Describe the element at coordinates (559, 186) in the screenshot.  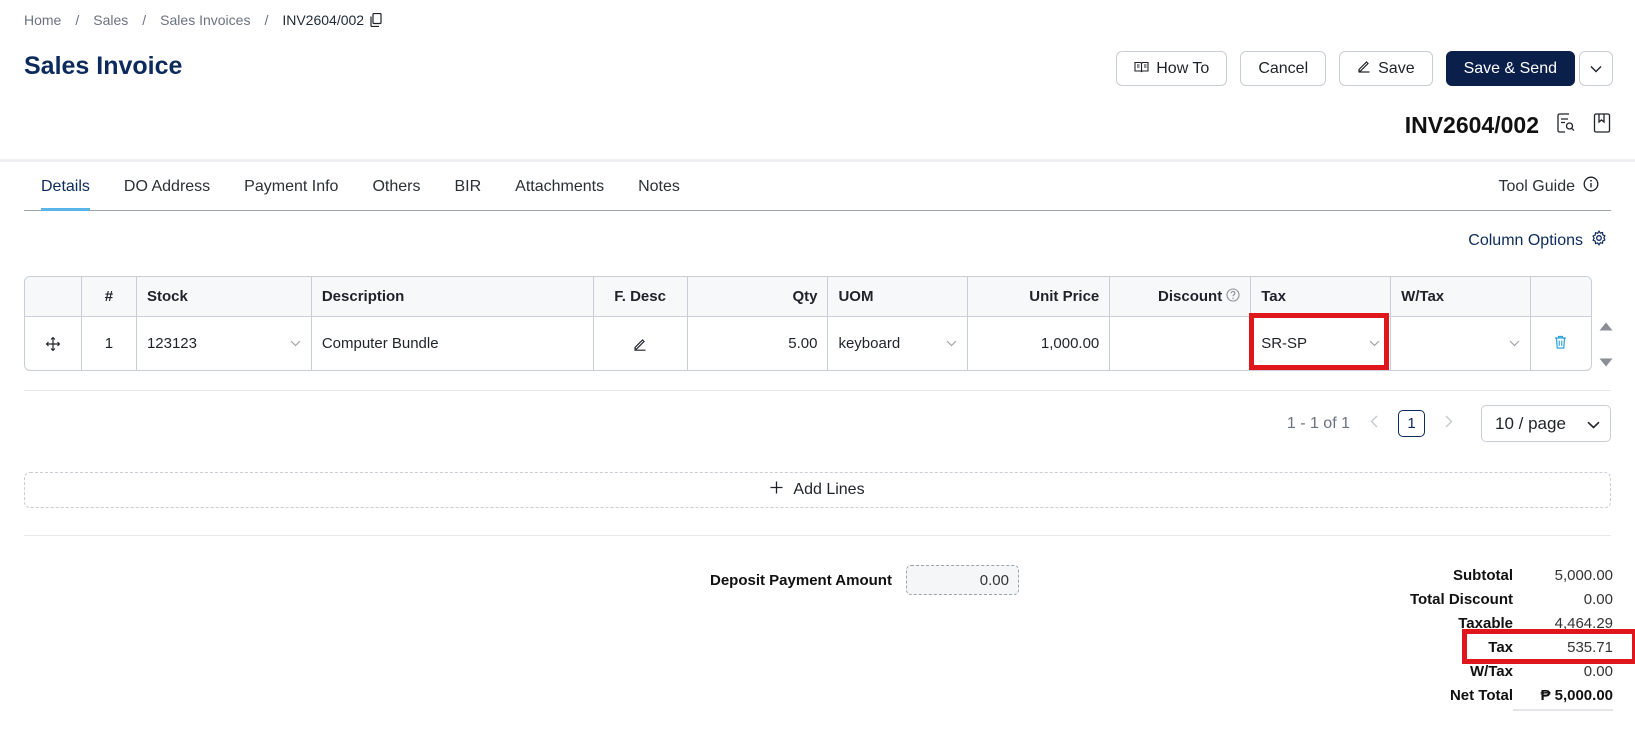
I see `tab-attachments: Attachments` at that location.